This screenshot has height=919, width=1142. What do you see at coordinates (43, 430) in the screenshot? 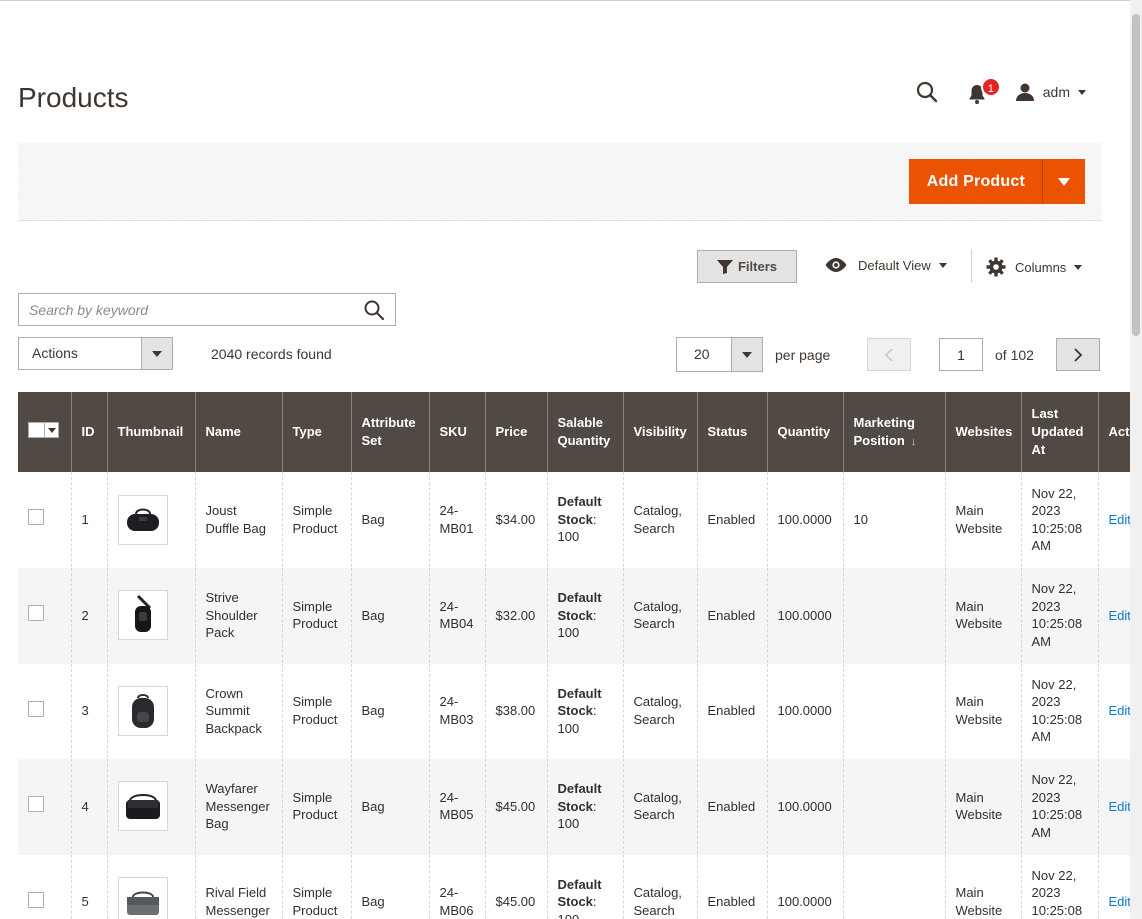
I see `mass-select-control` at bounding box center [43, 430].